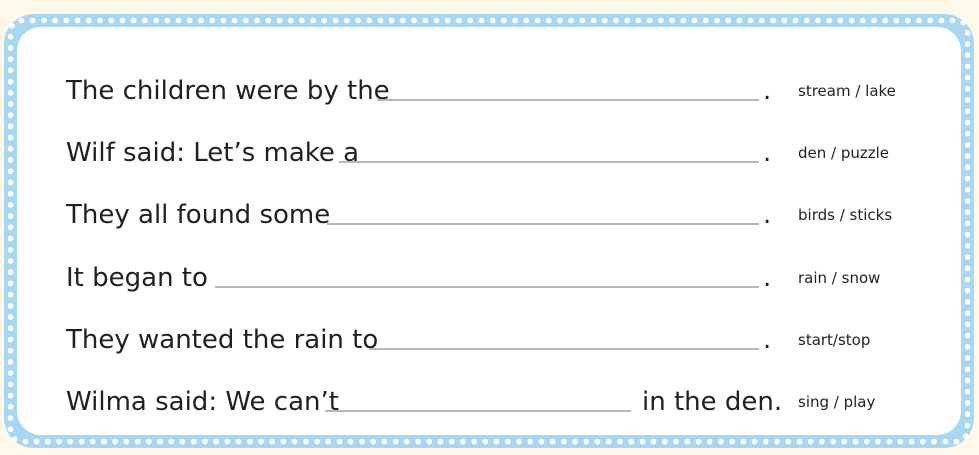 The width and height of the screenshot is (979, 455). What do you see at coordinates (844, 153) in the screenshot?
I see `word-choices: den / puzzle` at bounding box center [844, 153].